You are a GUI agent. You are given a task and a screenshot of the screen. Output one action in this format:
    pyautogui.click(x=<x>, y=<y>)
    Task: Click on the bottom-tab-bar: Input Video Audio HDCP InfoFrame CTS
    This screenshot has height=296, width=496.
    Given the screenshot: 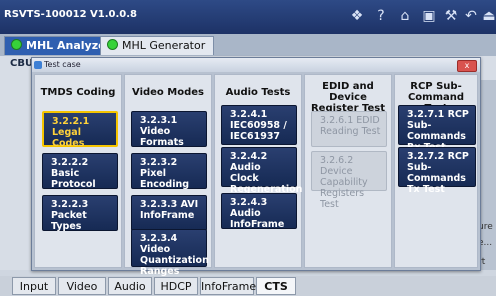 What is the action you would take?
    pyautogui.click(x=248, y=286)
    